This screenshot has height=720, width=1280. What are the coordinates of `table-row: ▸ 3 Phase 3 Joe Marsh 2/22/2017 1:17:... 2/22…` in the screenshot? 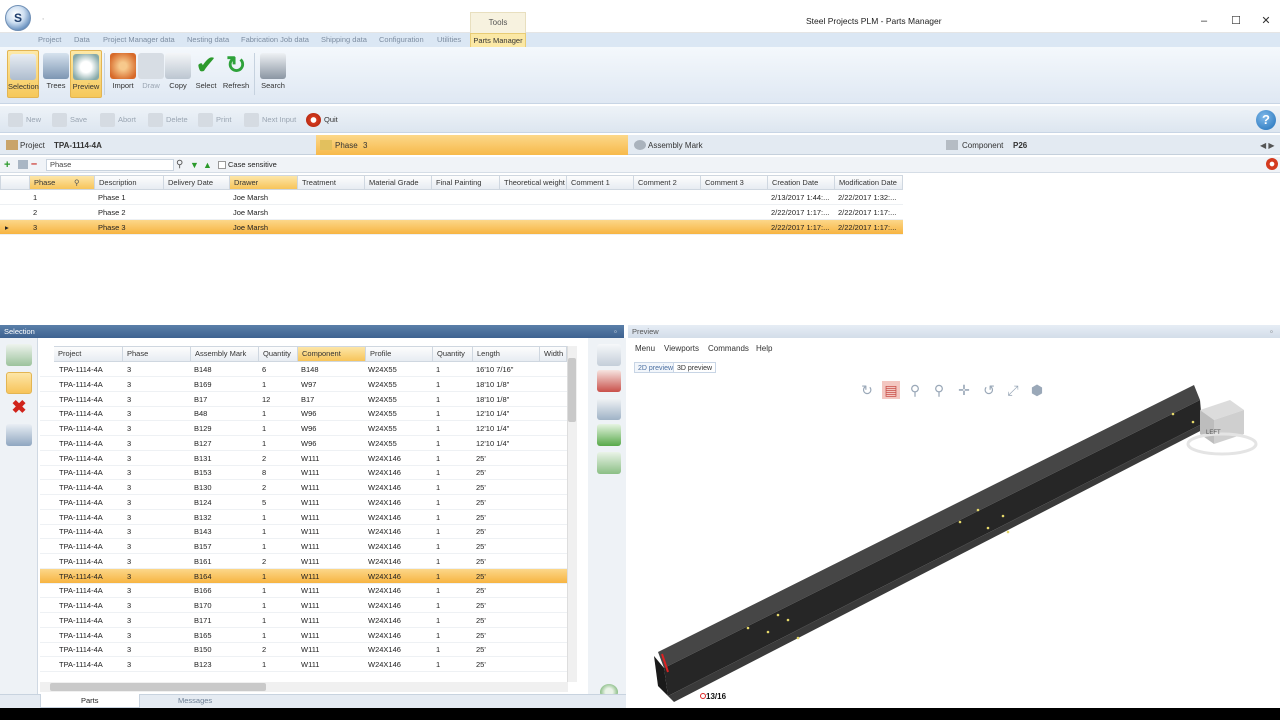 It's located at (451, 227).